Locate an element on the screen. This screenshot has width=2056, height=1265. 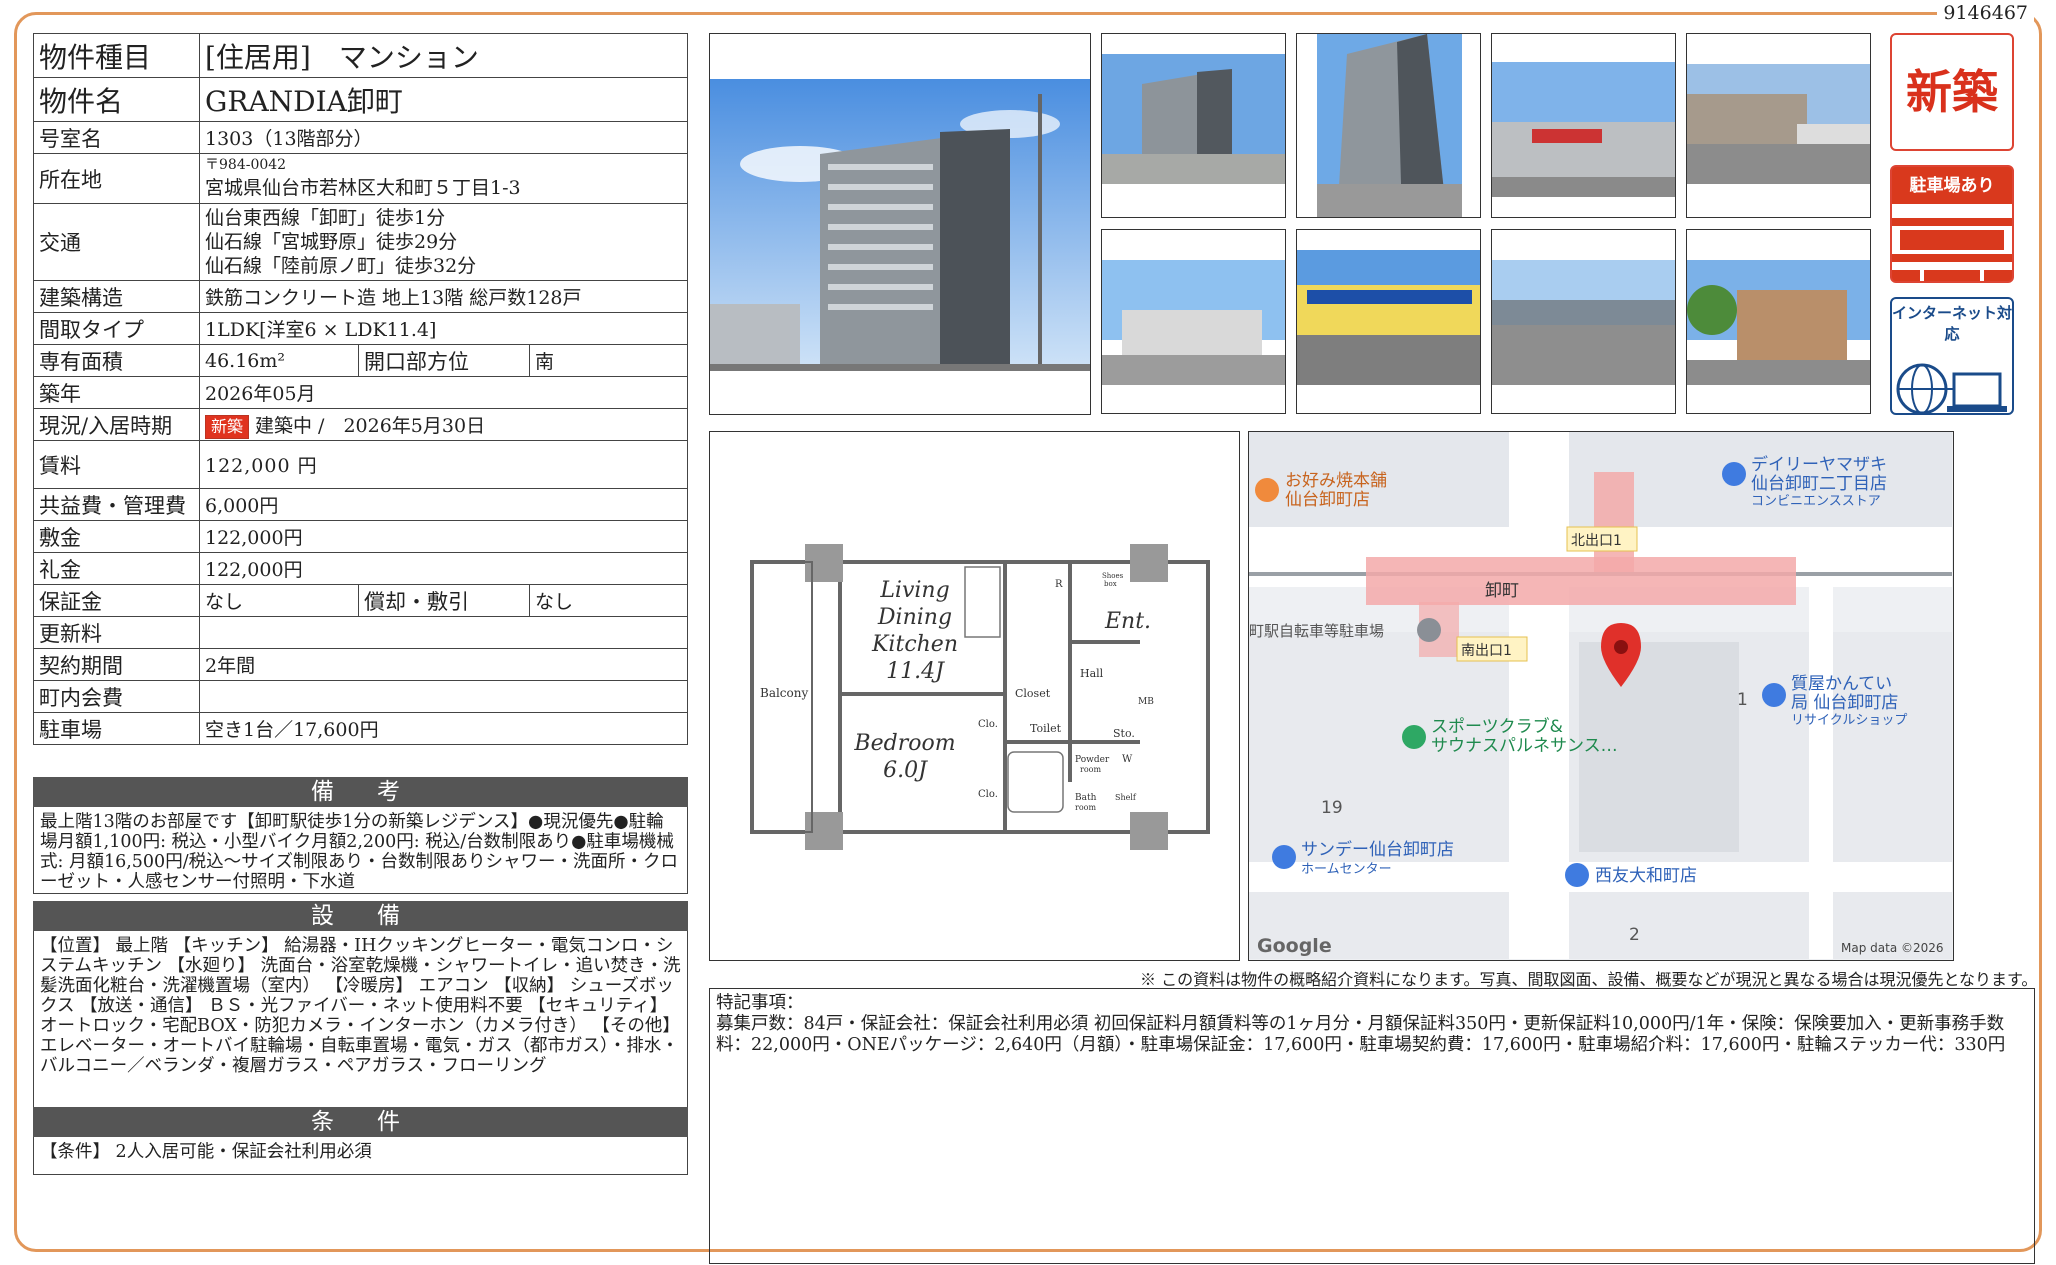
thumb-shop is located at coordinates (1778, 321).